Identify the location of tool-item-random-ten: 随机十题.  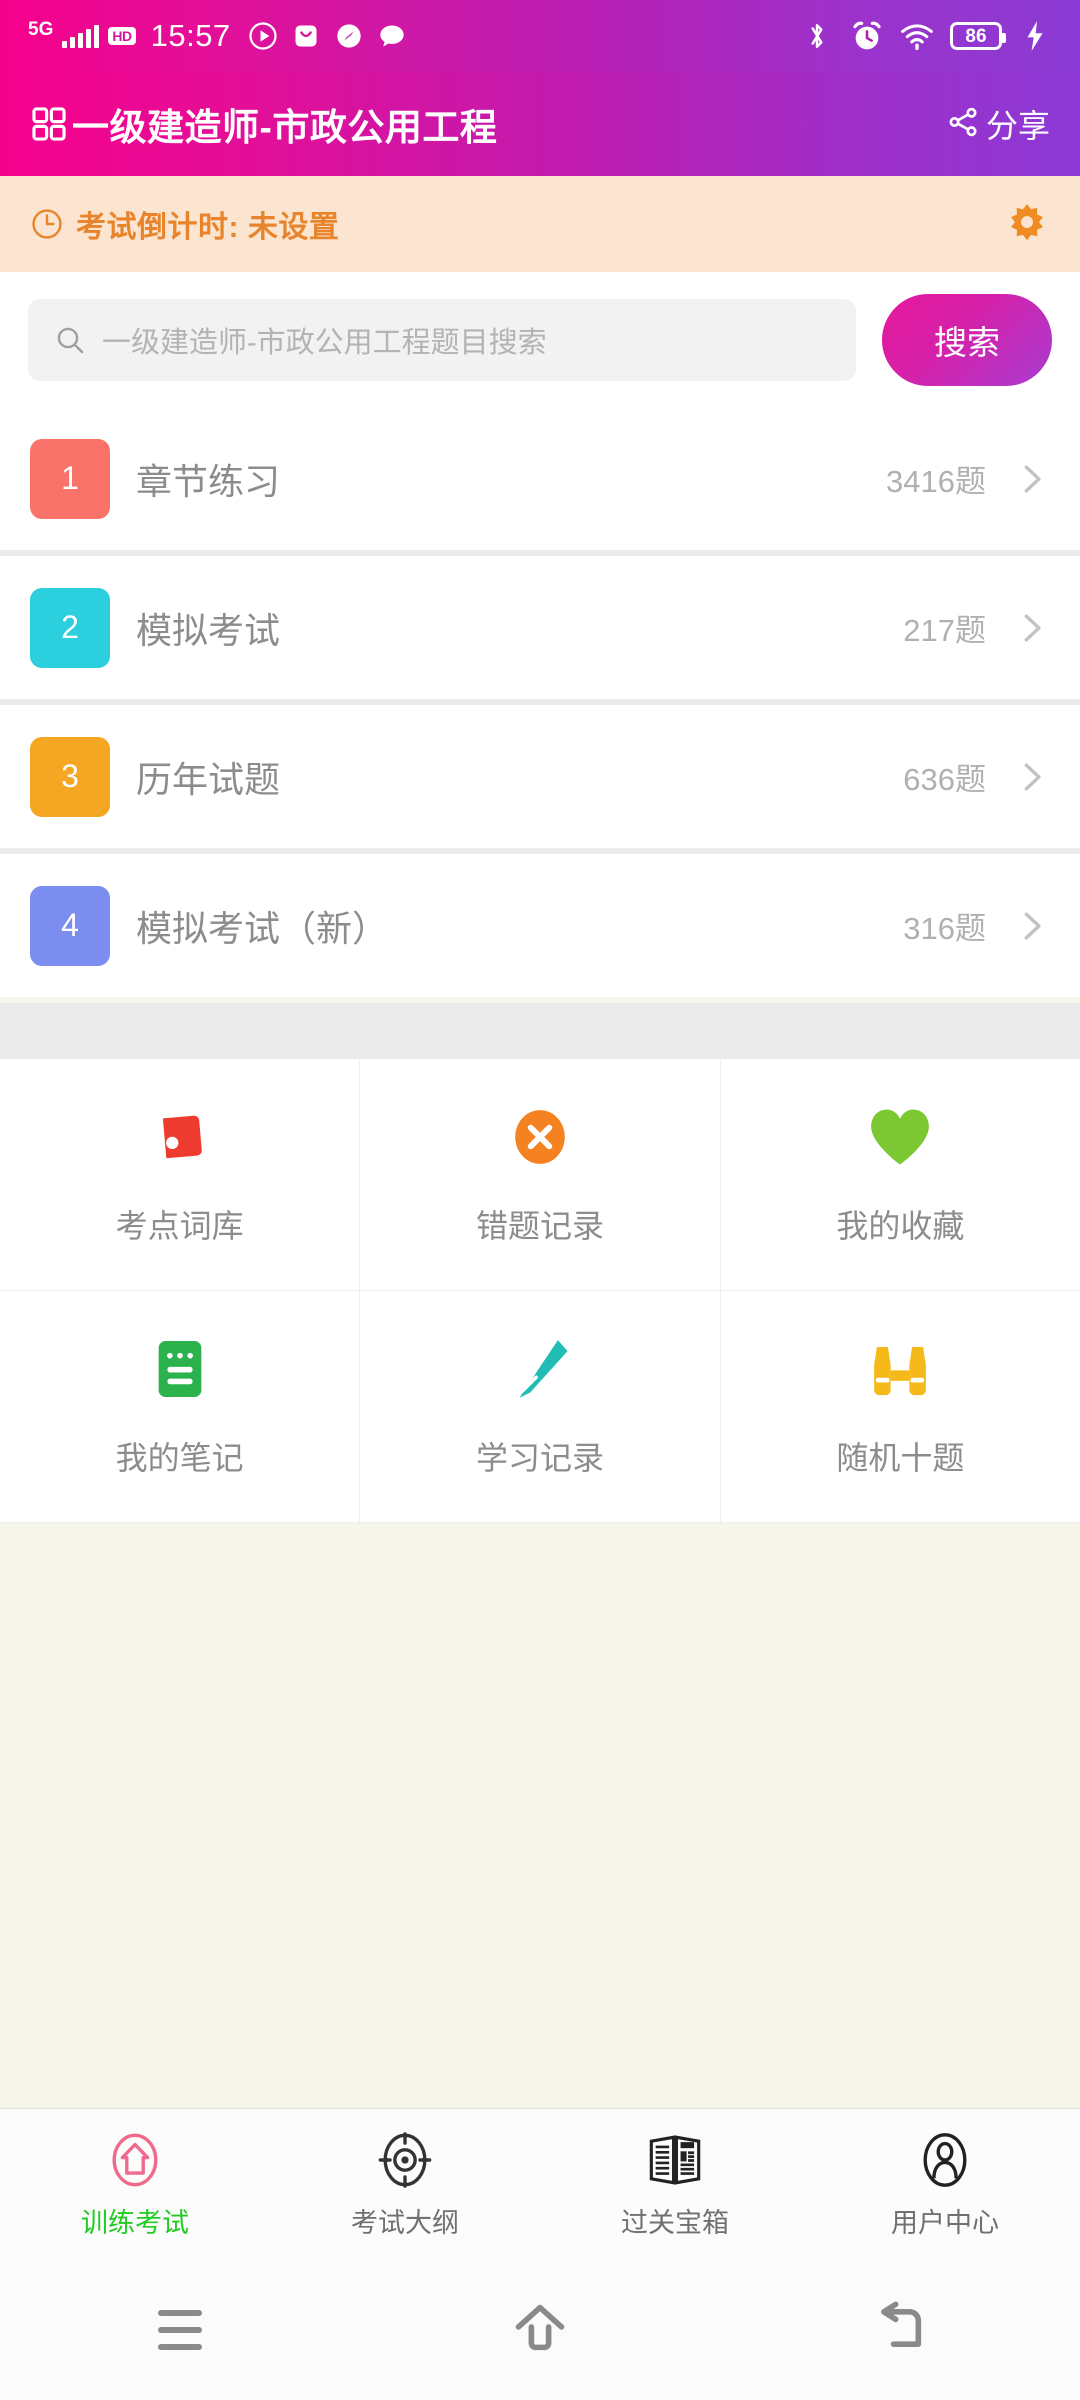
(900, 1407).